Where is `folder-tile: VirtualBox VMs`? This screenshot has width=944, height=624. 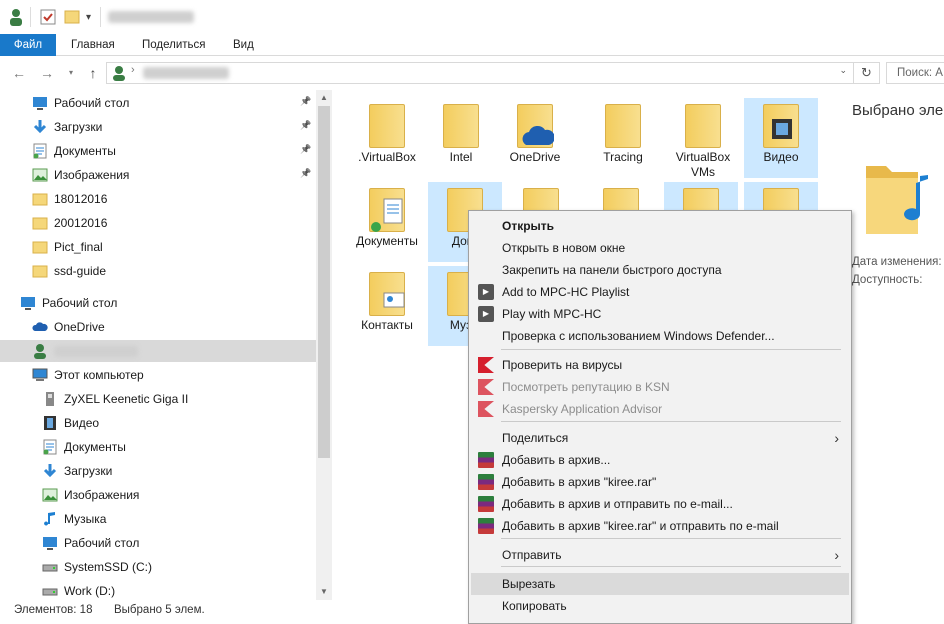 folder-tile: VirtualBox VMs is located at coordinates (703, 138).